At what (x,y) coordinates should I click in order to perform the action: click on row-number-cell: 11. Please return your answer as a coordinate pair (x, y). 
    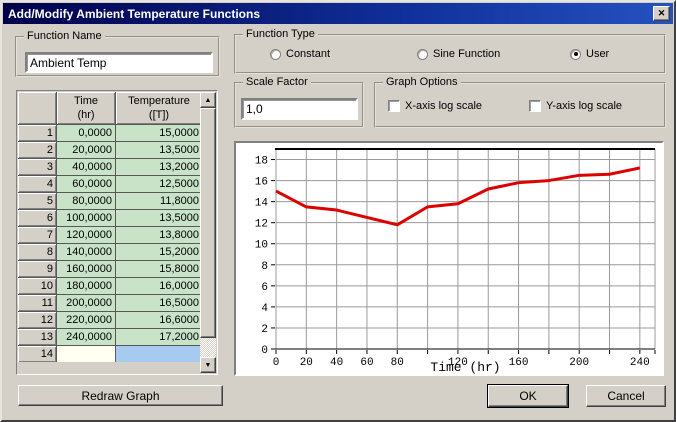
    Looking at the image, I should click on (37, 303).